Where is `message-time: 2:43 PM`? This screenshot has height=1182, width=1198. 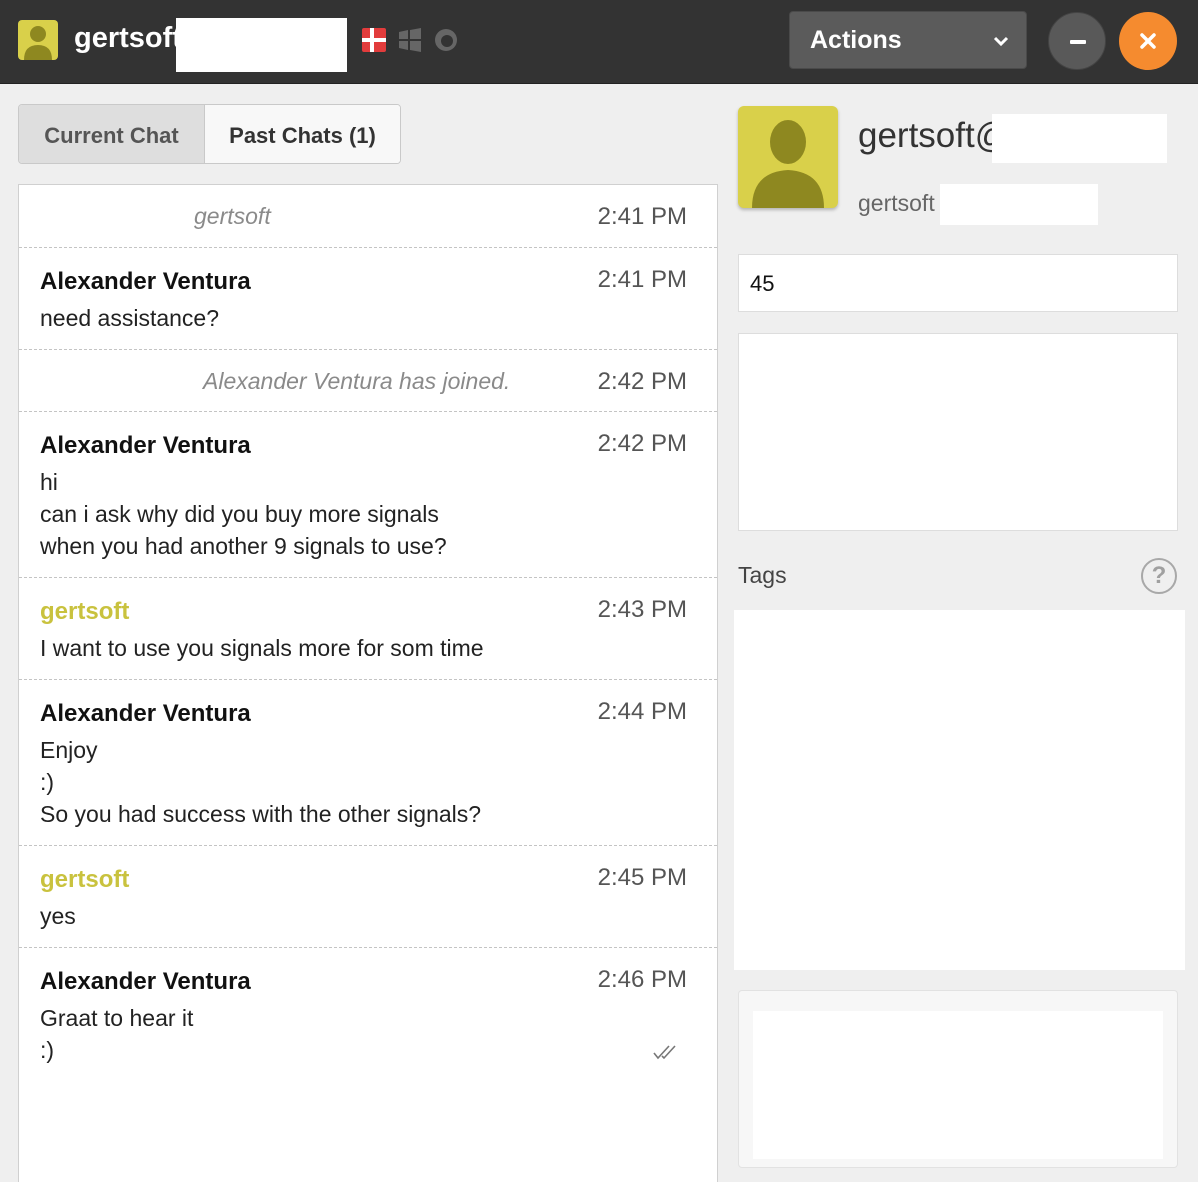 message-time: 2:43 PM is located at coordinates (642, 609).